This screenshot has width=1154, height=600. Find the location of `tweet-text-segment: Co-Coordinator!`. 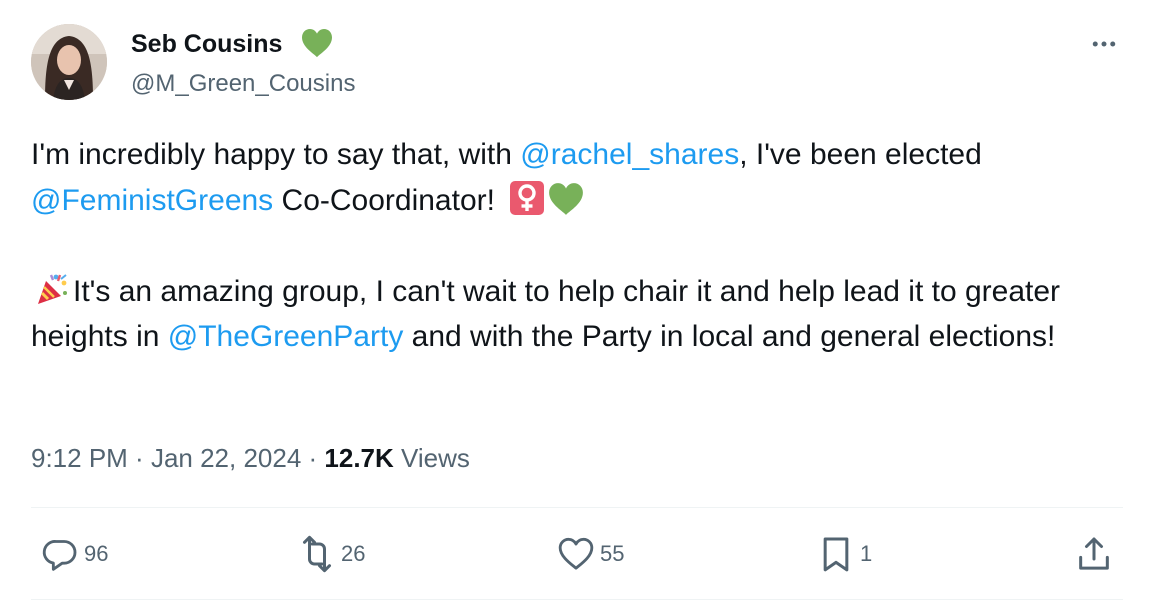

tweet-text-segment: Co-Coordinator! is located at coordinates (388, 200).